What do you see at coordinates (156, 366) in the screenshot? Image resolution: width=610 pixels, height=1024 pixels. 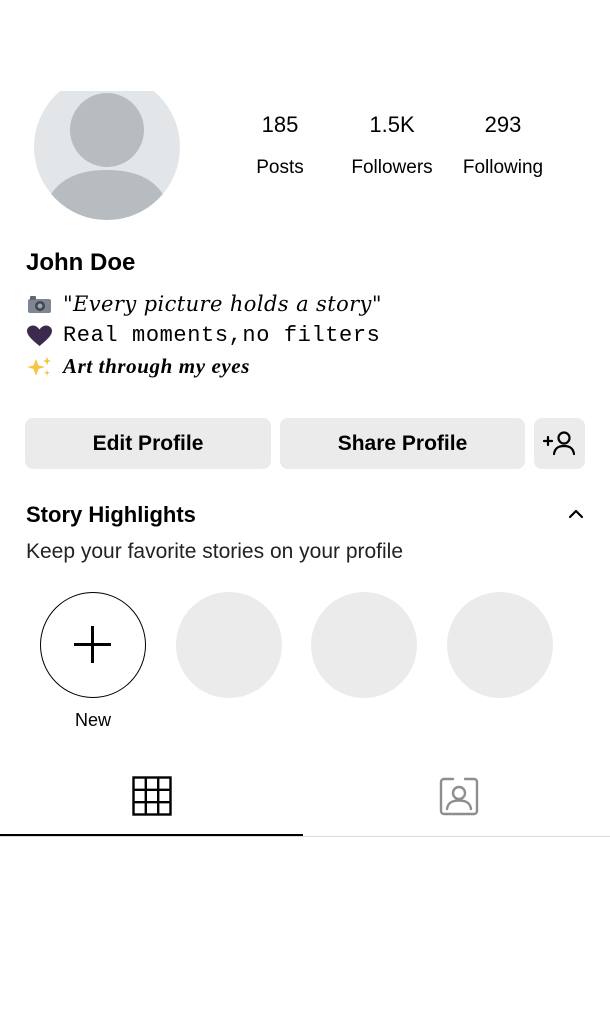 I see `bio-text: Art through my eyes` at bounding box center [156, 366].